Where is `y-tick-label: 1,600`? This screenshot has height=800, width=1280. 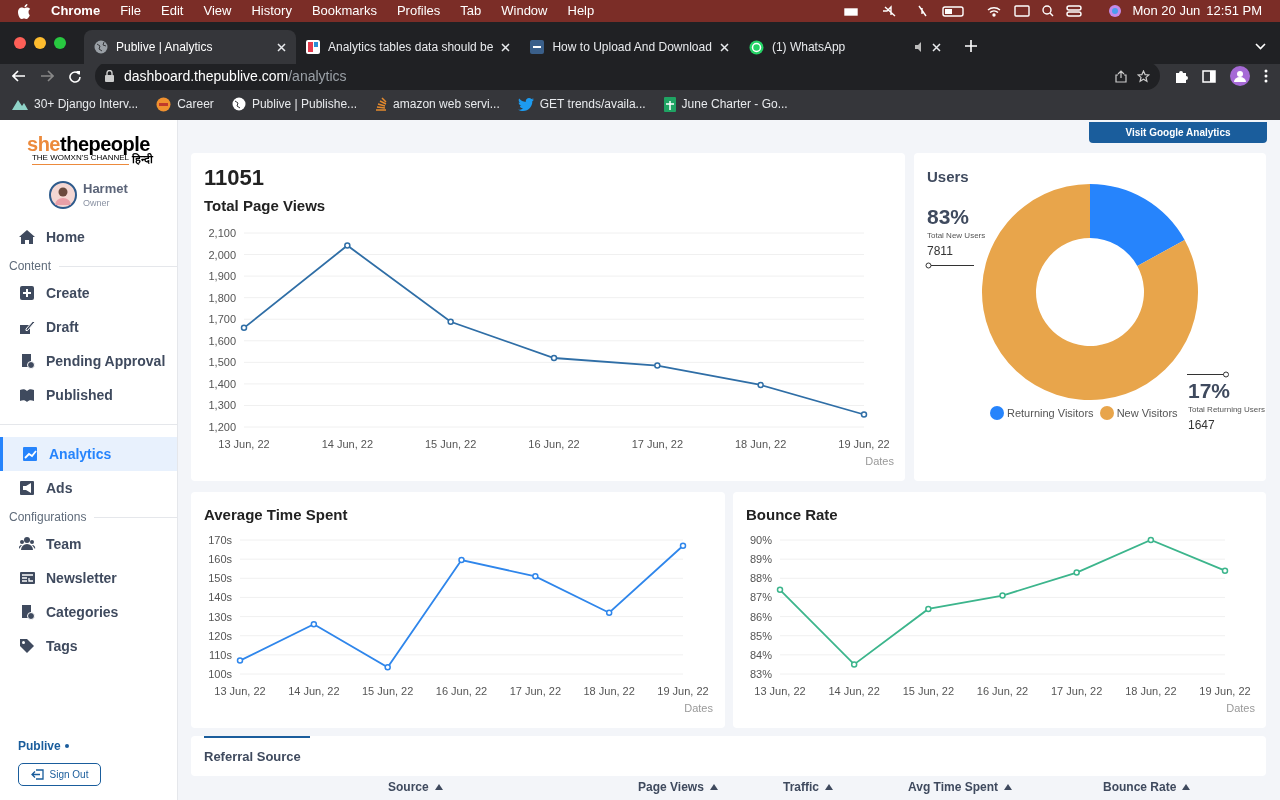 y-tick-label: 1,600 is located at coordinates (222, 340).